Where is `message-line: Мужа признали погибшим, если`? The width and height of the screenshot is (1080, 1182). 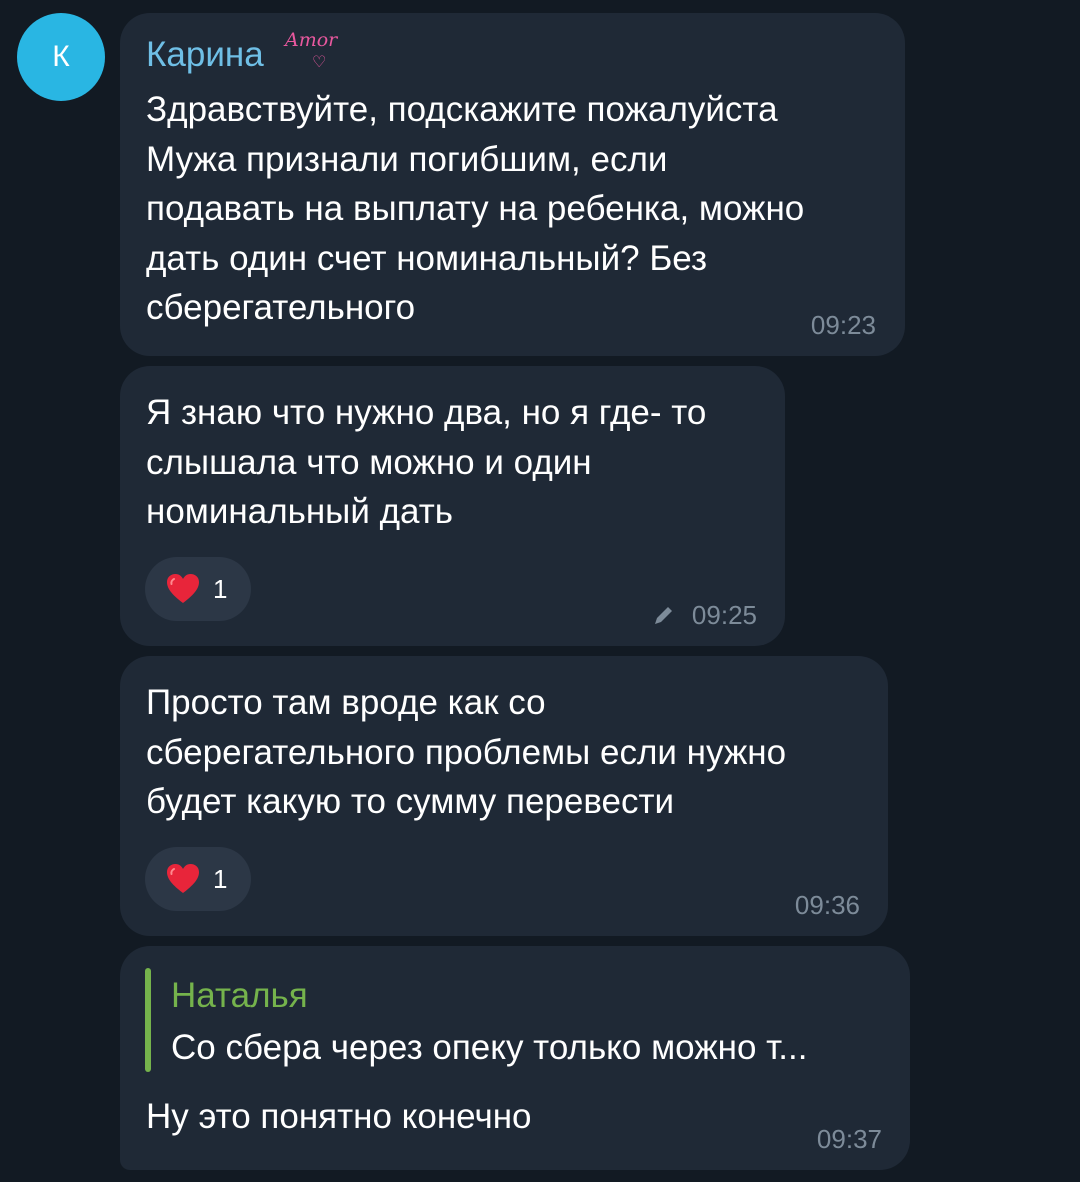 message-line: Мужа признали погибшим, если is located at coordinates (407, 159).